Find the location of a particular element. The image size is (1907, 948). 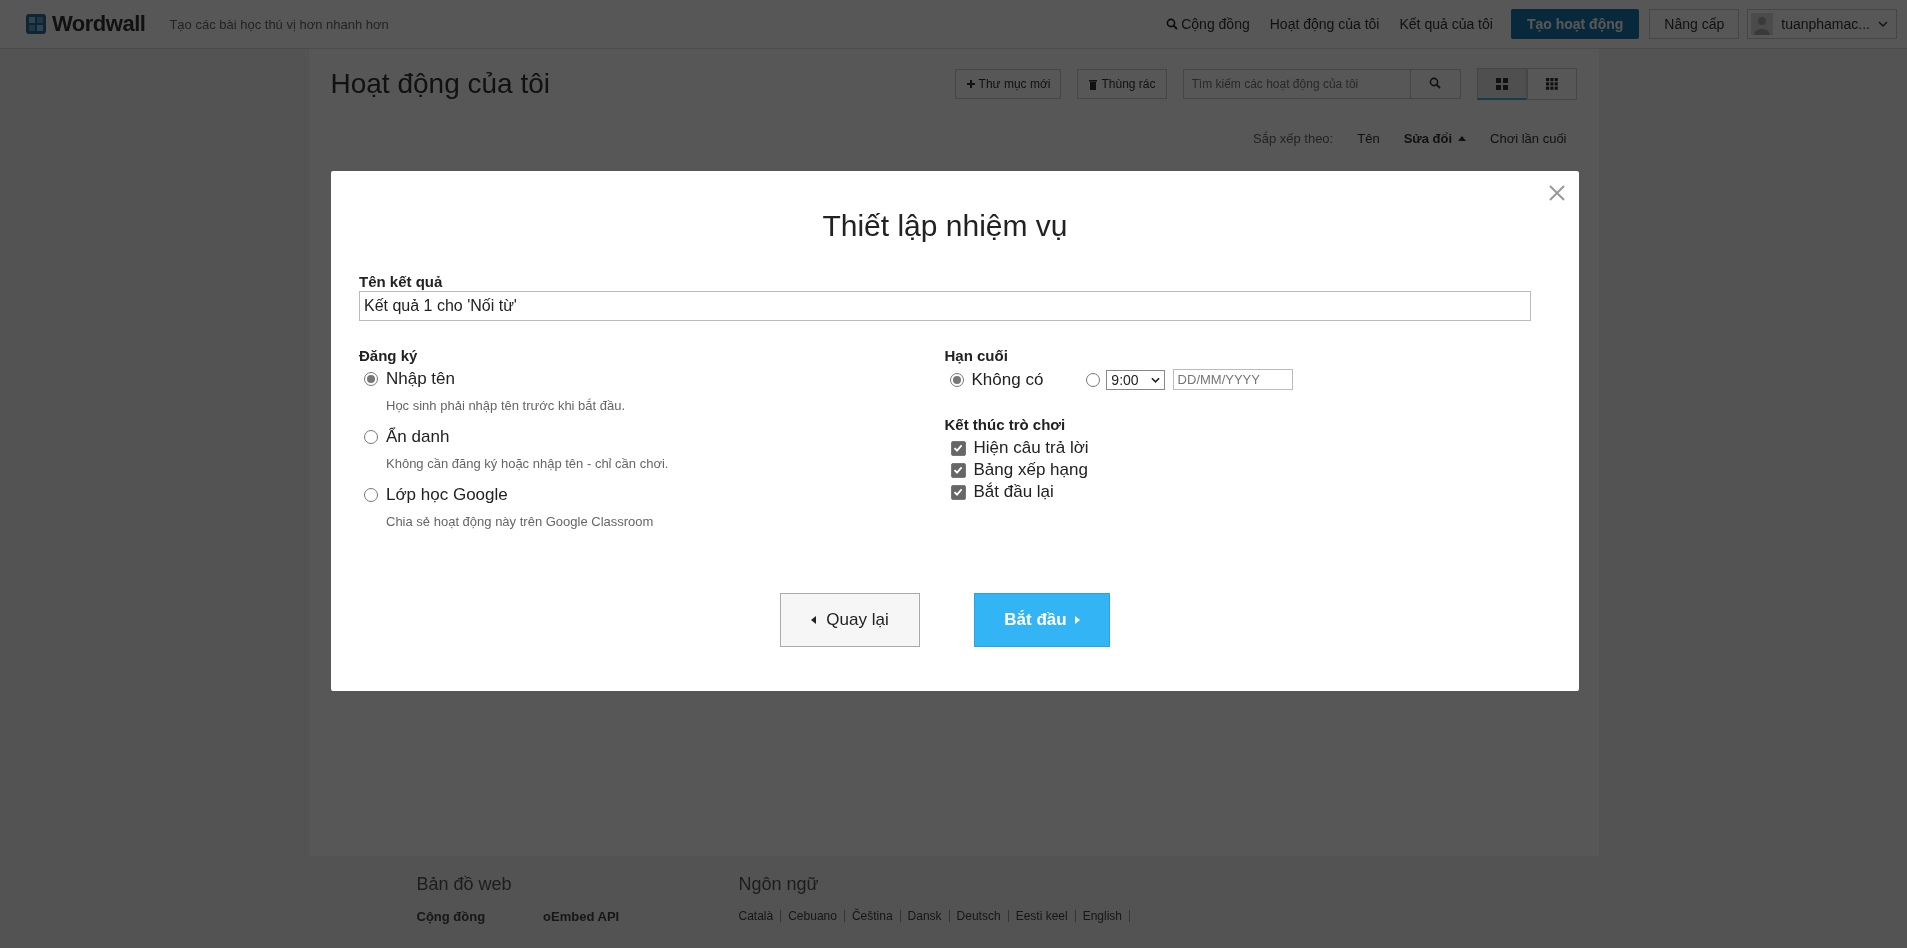

grid-icon is located at coordinates (1501, 83).